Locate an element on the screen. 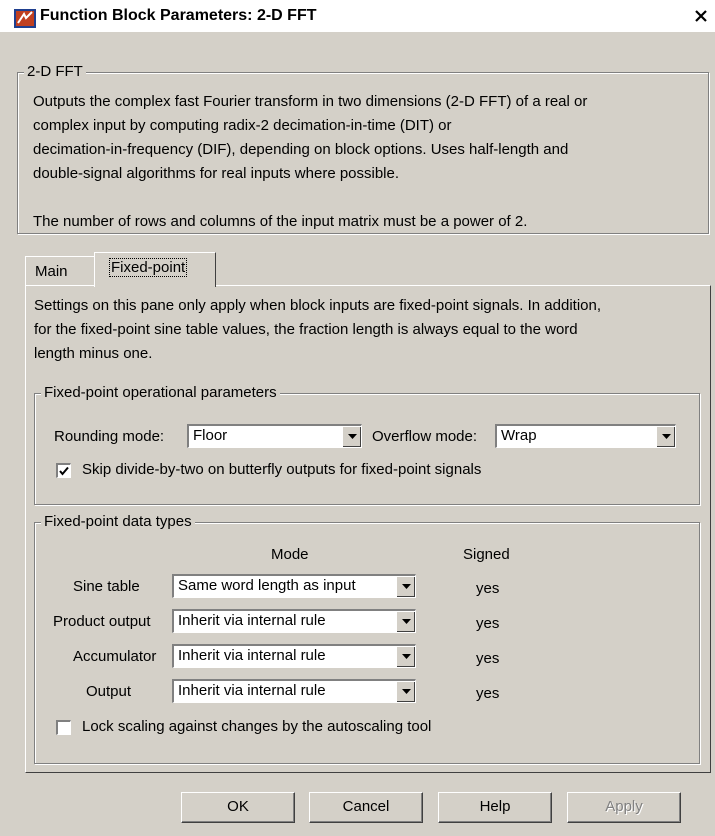 Image resolution: width=715 pixels, height=836 pixels. skip-divide-checkbox is located at coordinates (63, 470).